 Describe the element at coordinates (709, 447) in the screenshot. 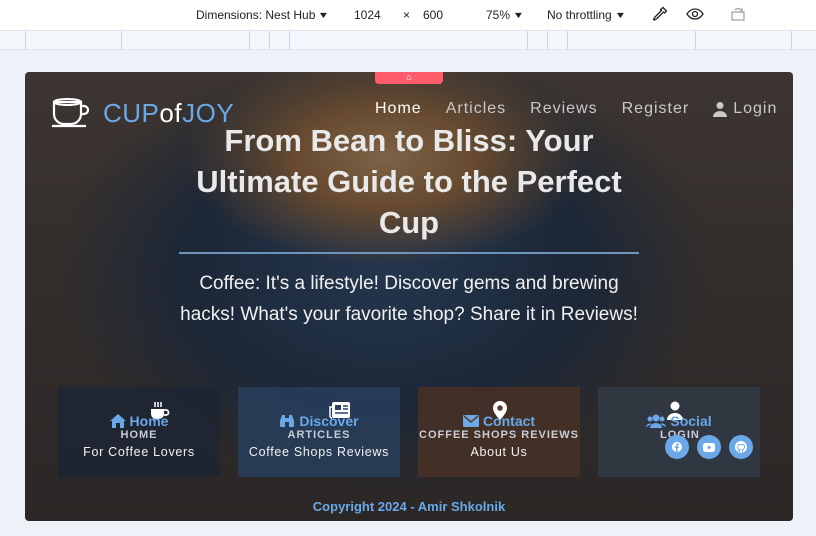

I see `youtube-icon` at that location.